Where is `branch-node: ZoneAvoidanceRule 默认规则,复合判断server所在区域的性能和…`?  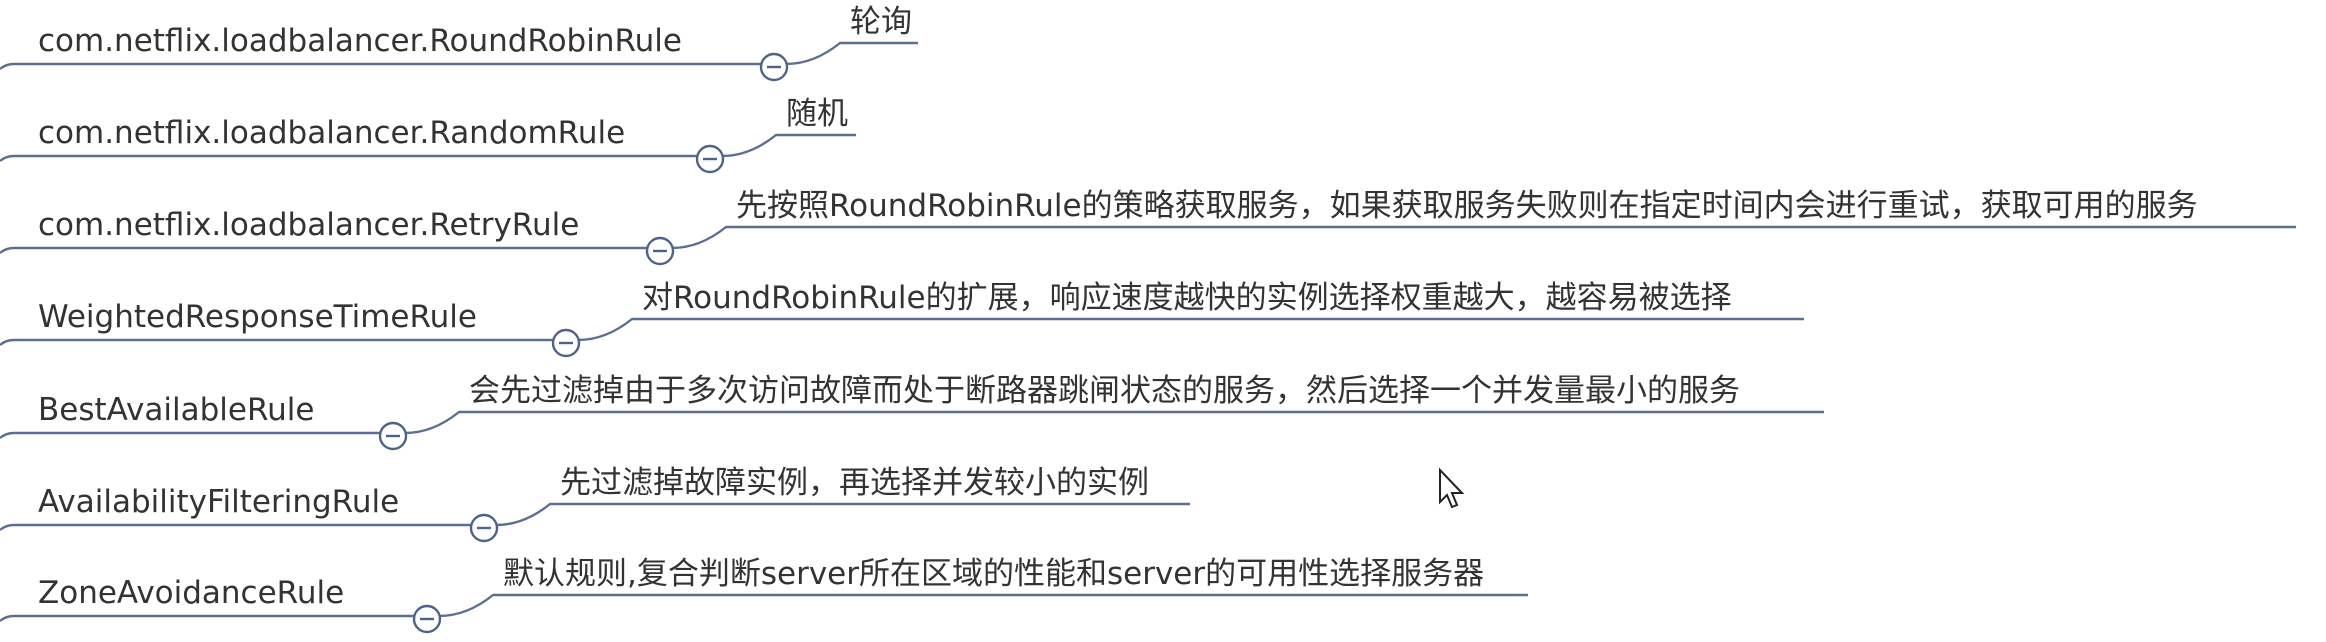
branch-node: ZoneAvoidanceRule 默认规则,复合判断server所在区域的性能和… is located at coordinates (764, 595).